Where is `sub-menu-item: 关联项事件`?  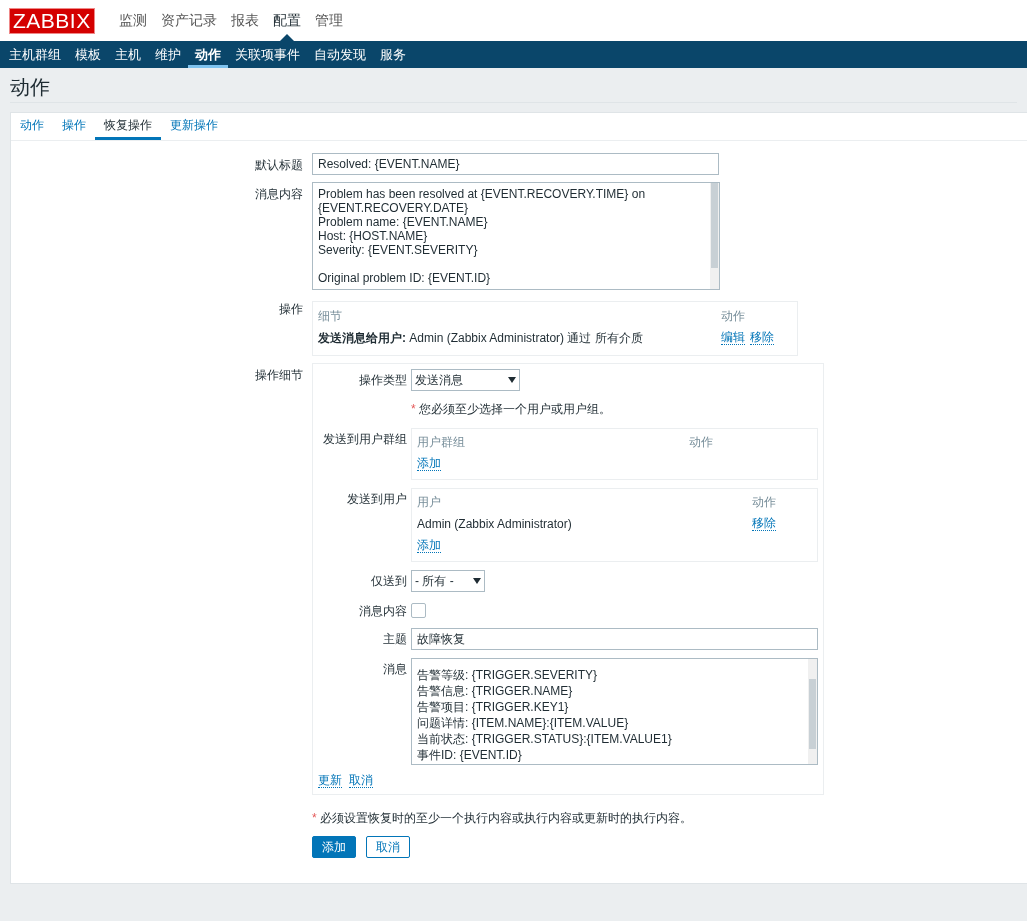 sub-menu-item: 关联项事件 is located at coordinates (267, 54).